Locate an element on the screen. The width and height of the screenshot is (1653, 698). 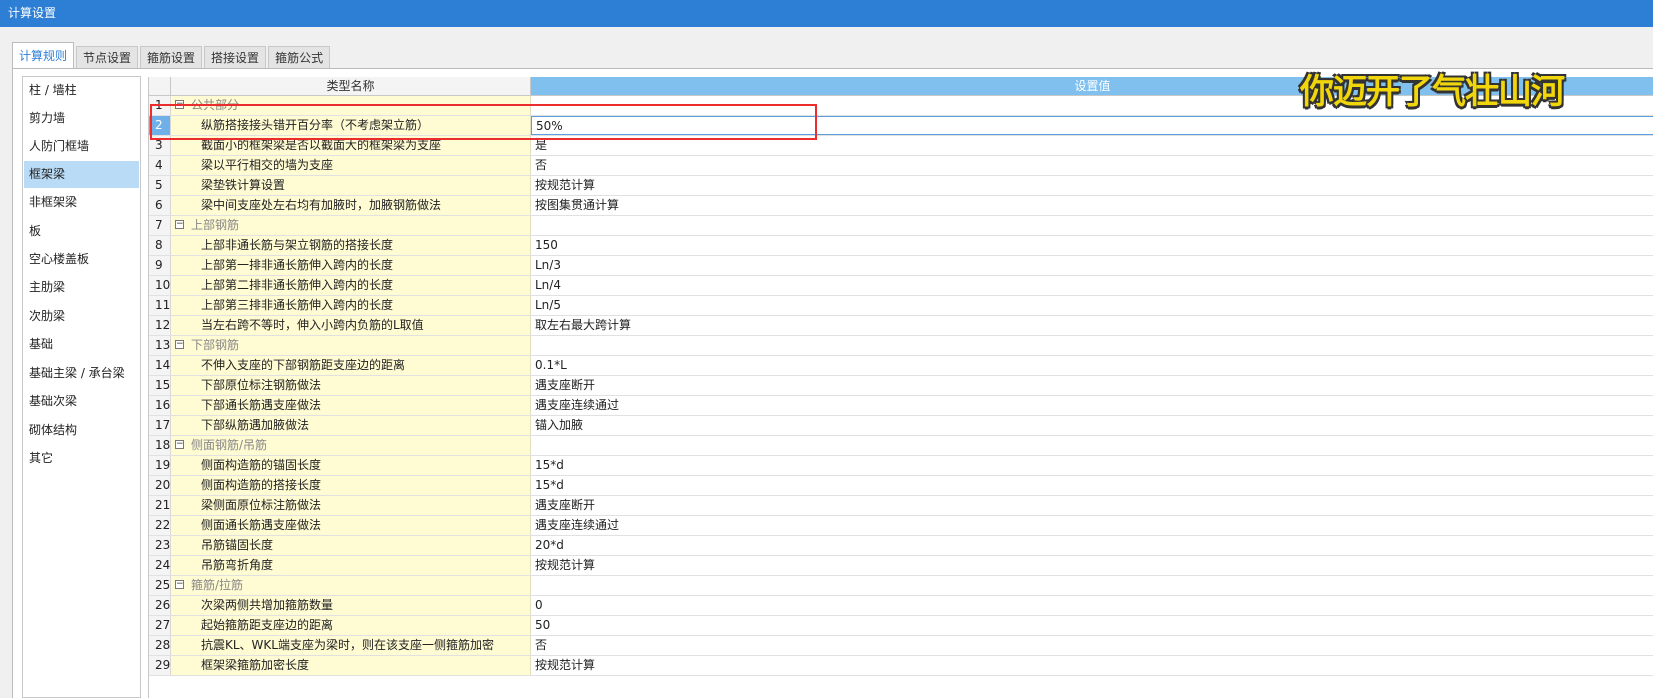
table-row: 20 侧面构造筋的搭接长度 15*d is located at coordinates (901, 486).